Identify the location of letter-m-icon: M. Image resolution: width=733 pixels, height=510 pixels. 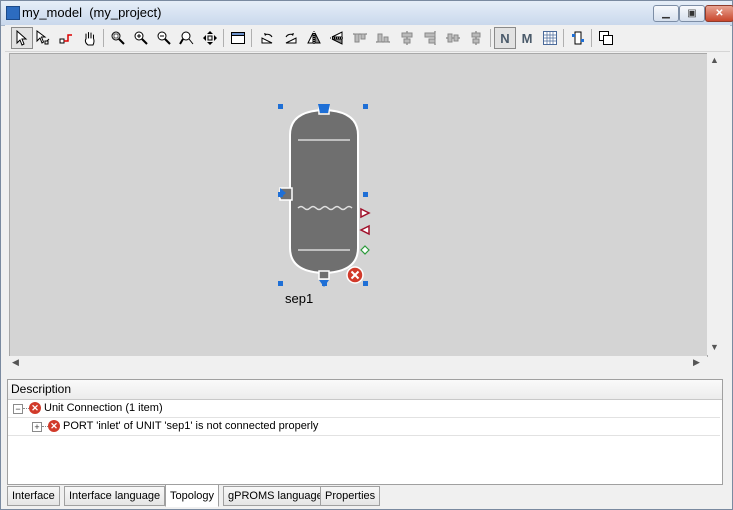
(527, 38).